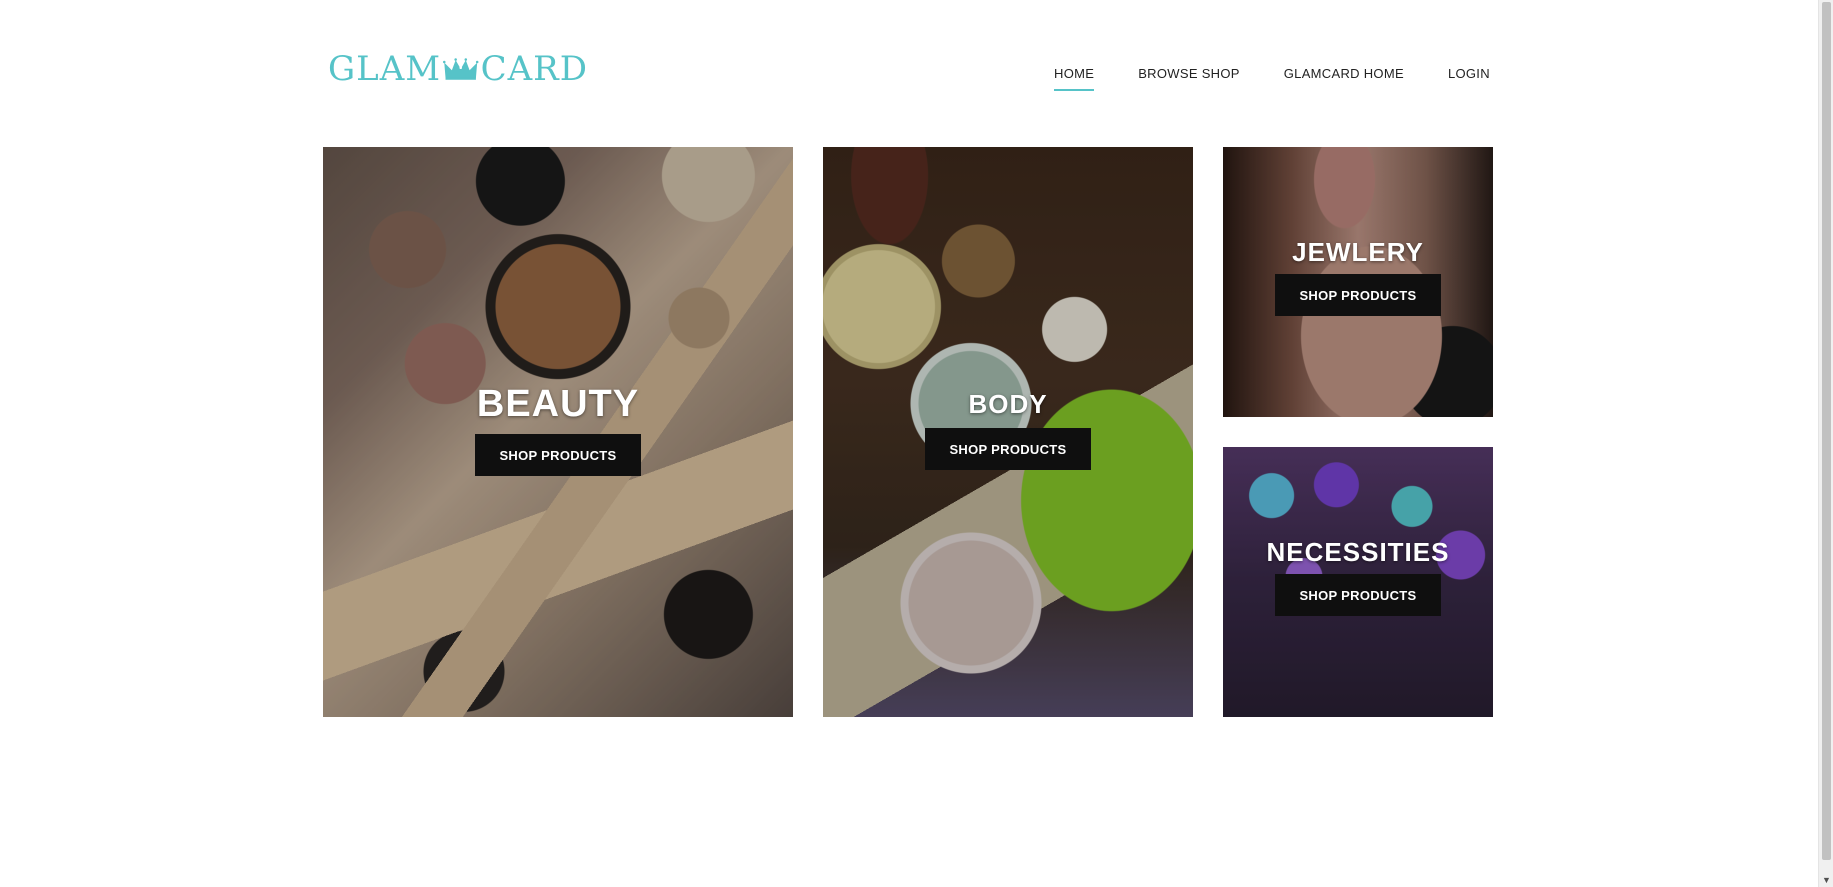  I want to click on nav-item-home: HOME, so click(1074, 78).